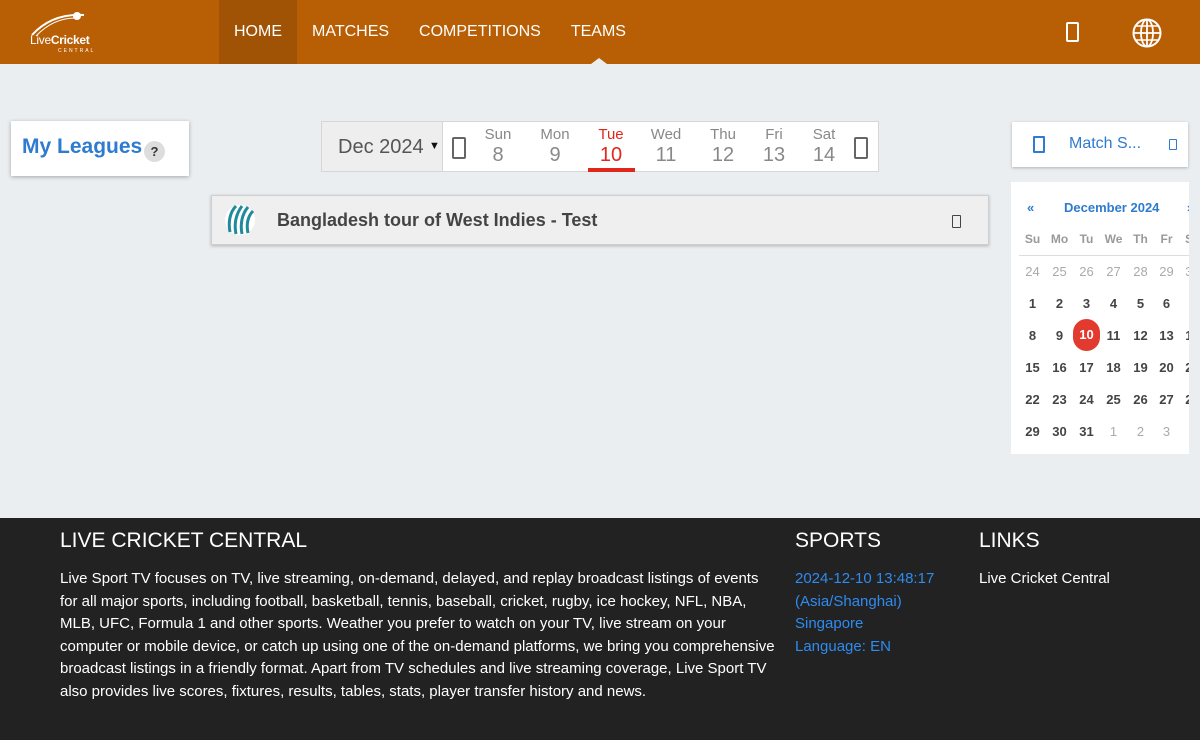 The width and height of the screenshot is (1200, 740). What do you see at coordinates (154, 151) in the screenshot?
I see `help-icon: ?` at bounding box center [154, 151].